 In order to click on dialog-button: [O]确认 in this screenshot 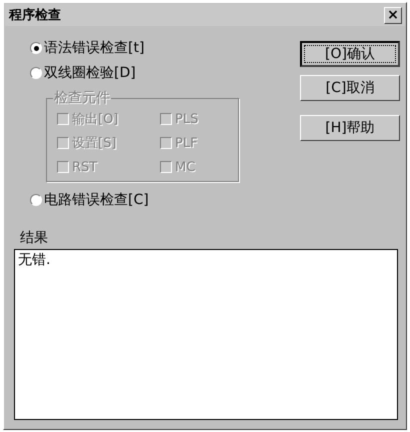, I will do `click(350, 54)`.